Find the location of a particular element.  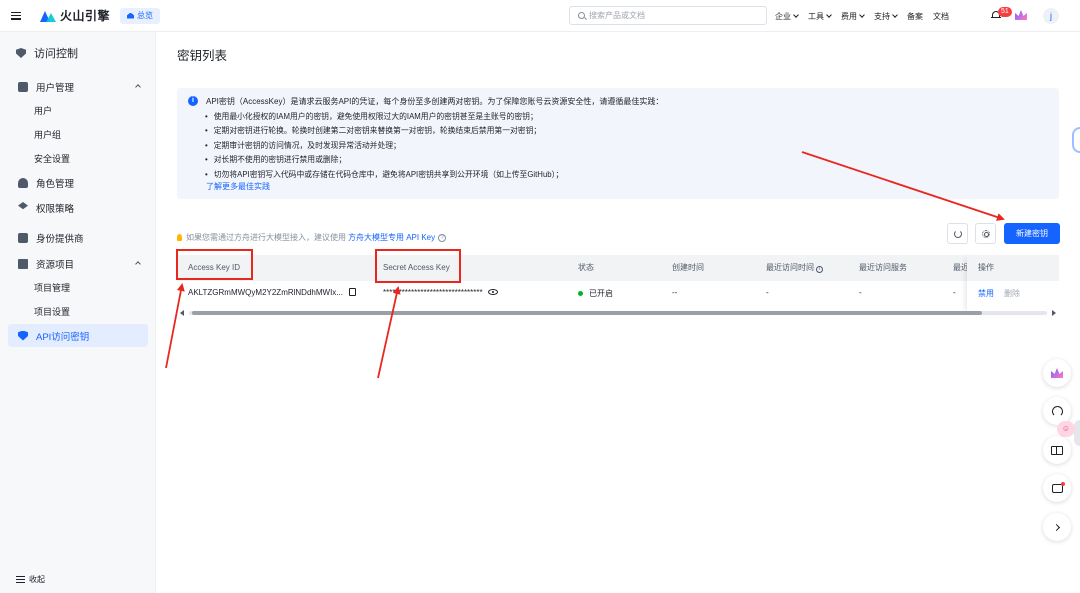

nav-enterprise: 企业 is located at coordinates (787, 16).